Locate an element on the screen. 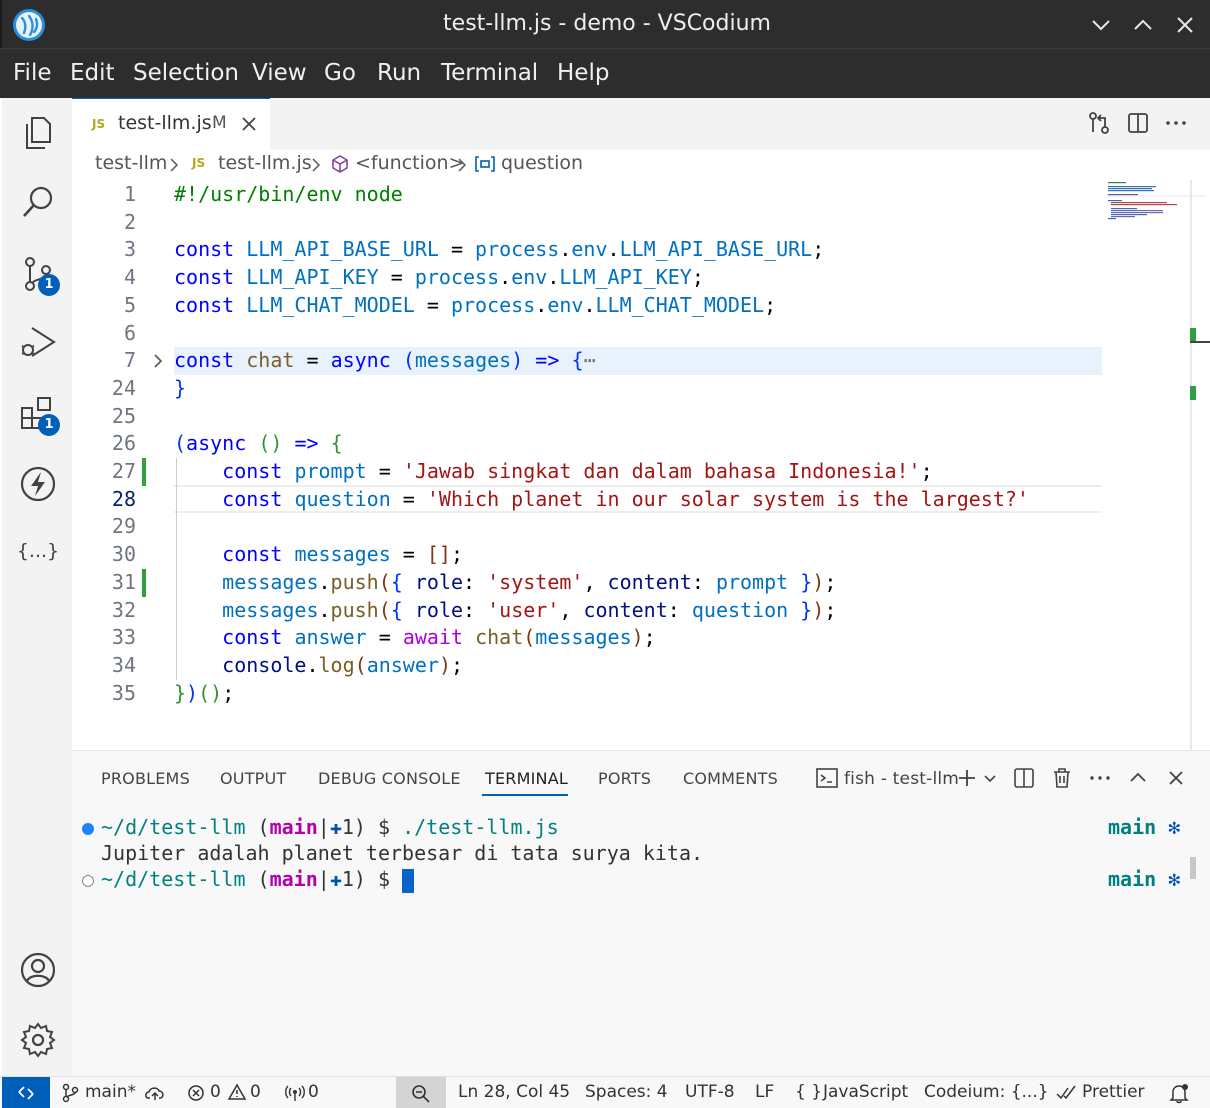  breadcrumb-function: <function> is located at coordinates (409, 163).